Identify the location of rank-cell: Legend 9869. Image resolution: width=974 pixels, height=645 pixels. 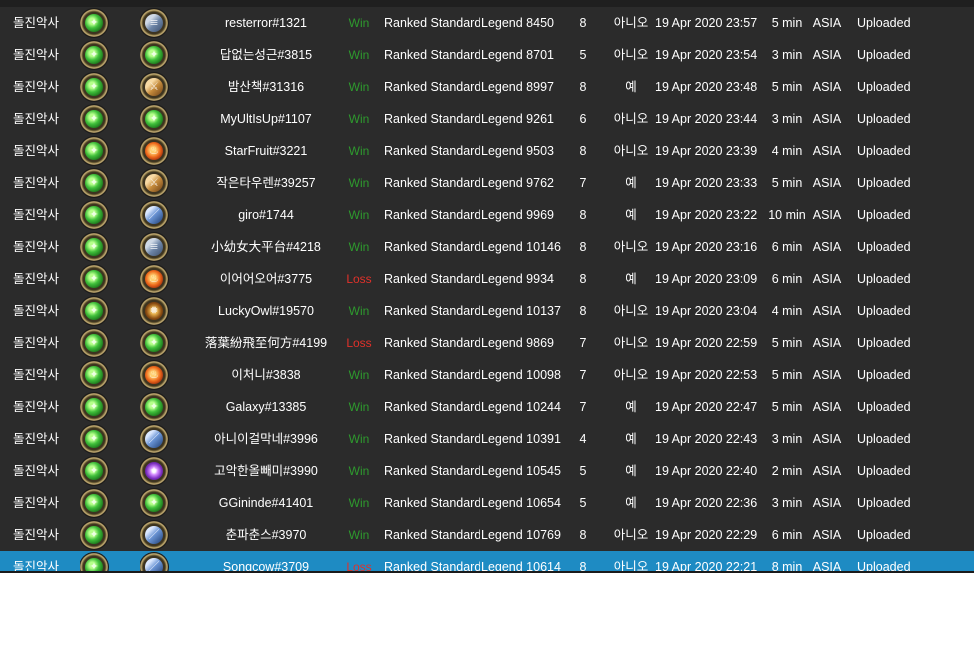
(517, 343).